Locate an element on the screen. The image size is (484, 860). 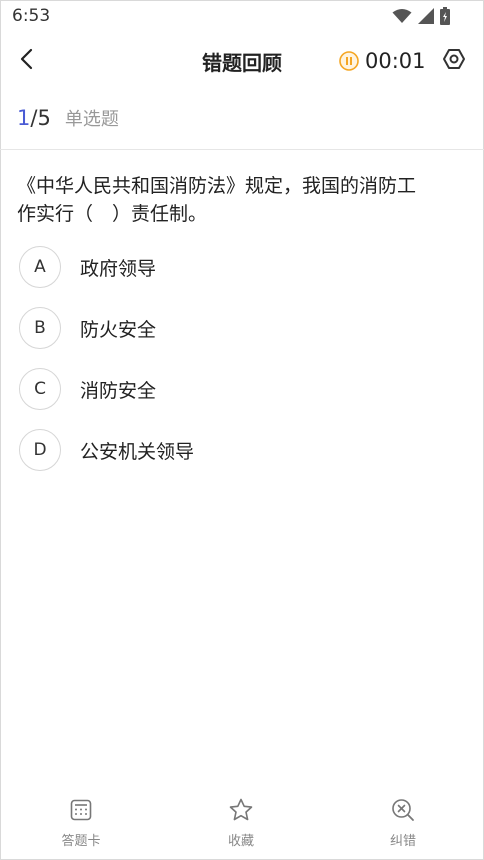
option-letter: B is located at coordinates (40, 328).